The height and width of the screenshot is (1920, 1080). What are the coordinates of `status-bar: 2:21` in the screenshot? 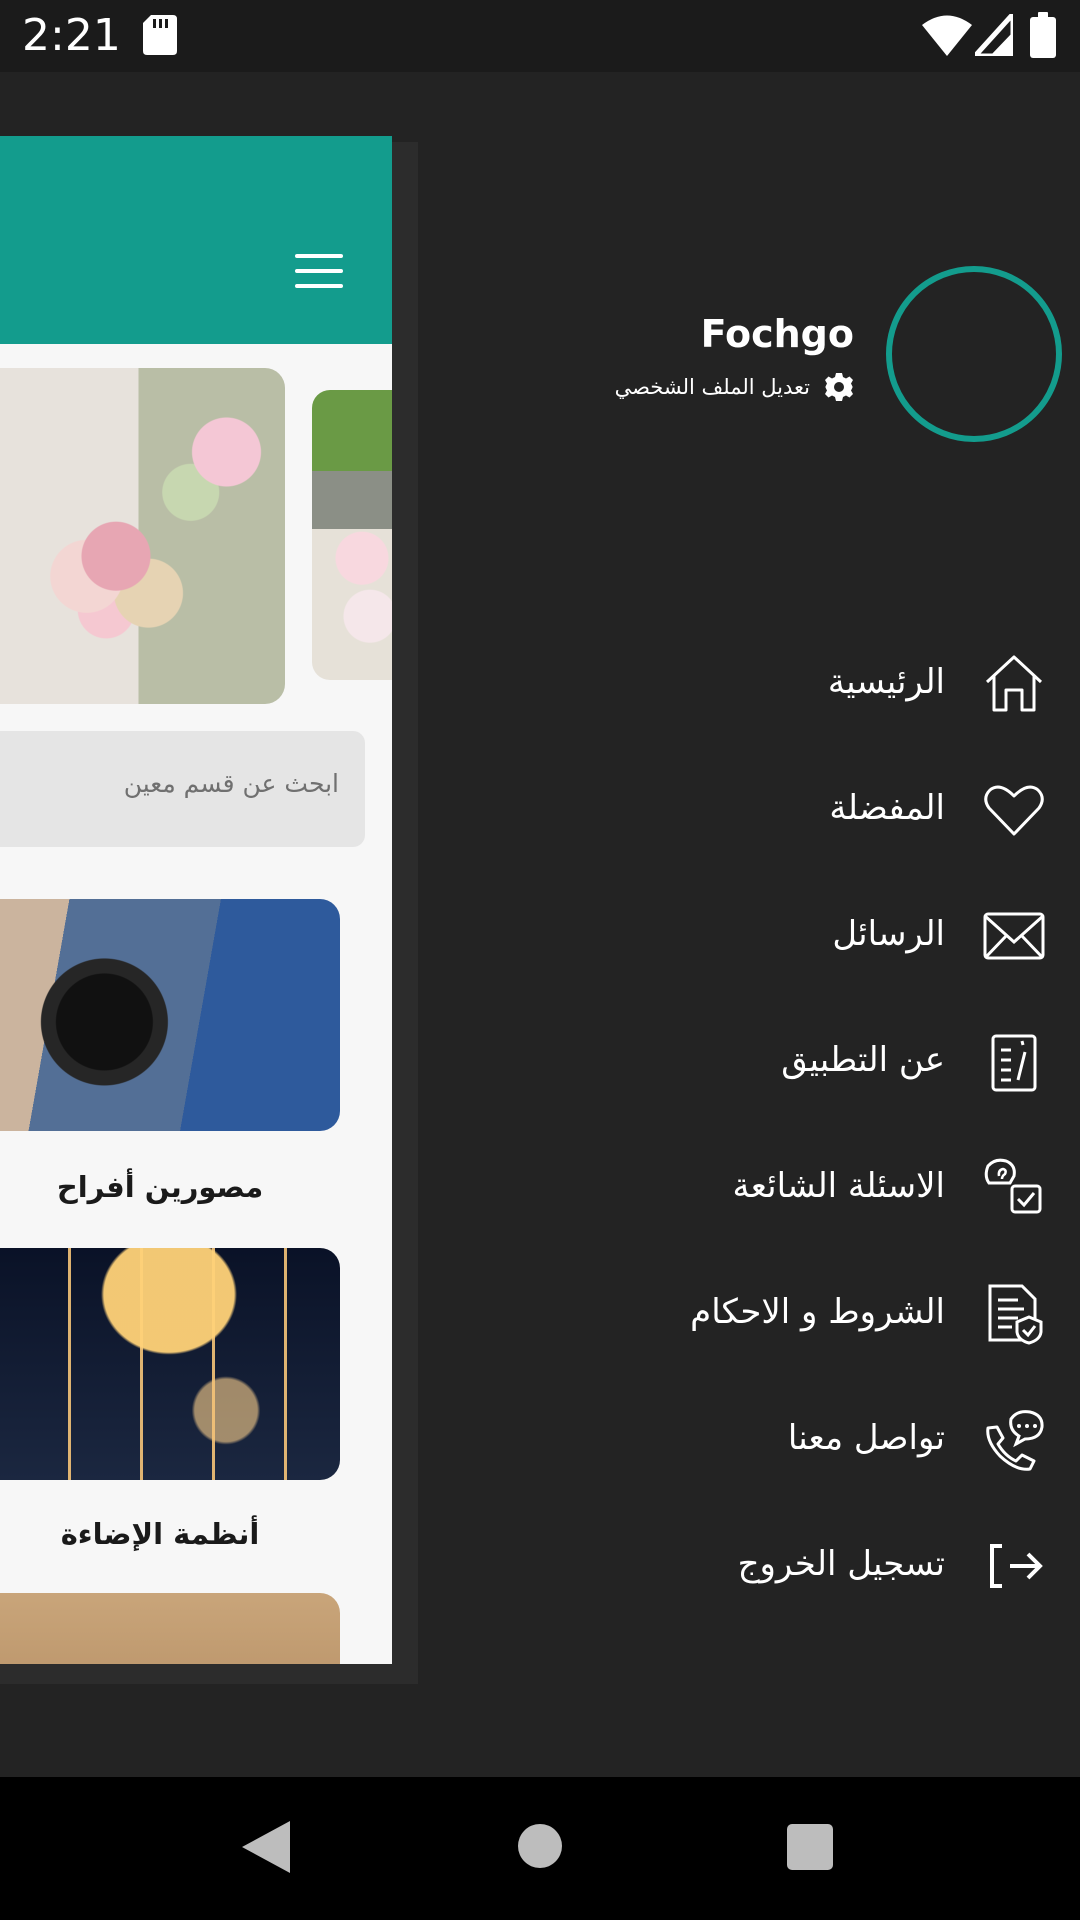 It's located at (540, 36).